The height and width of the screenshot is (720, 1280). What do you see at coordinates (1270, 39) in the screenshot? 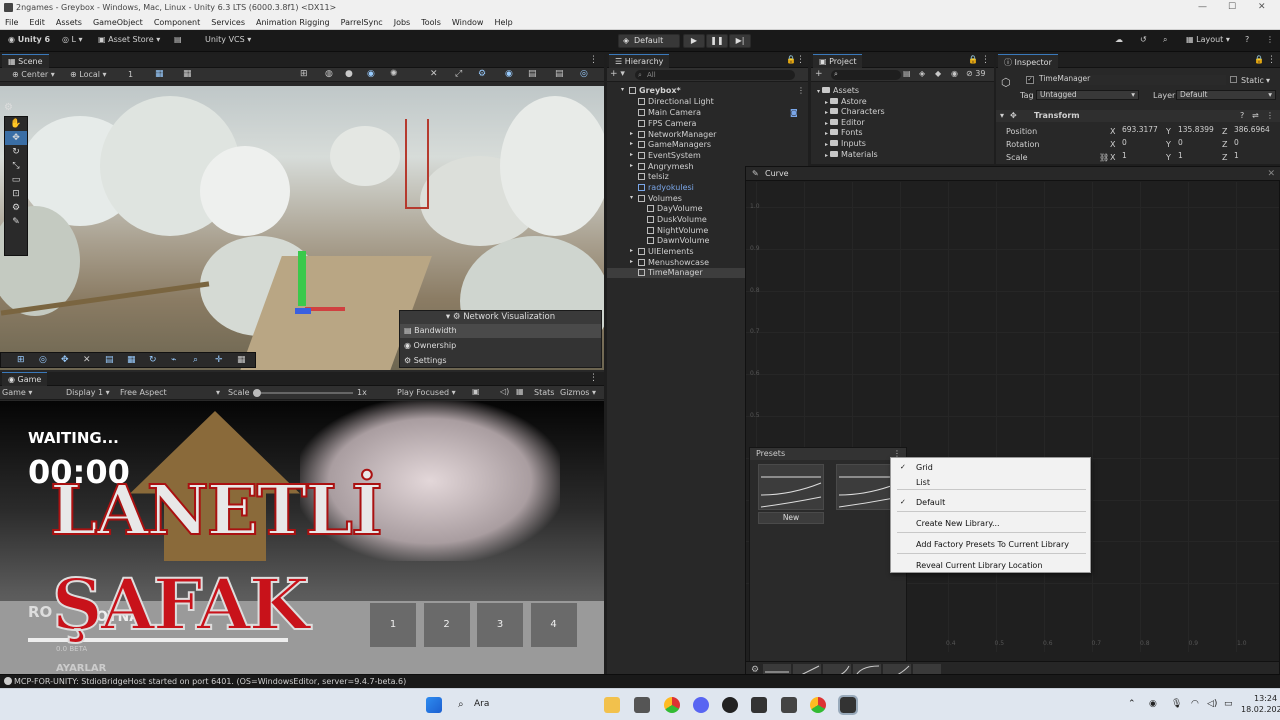
I see `more-icon: ⋮` at bounding box center [1270, 39].